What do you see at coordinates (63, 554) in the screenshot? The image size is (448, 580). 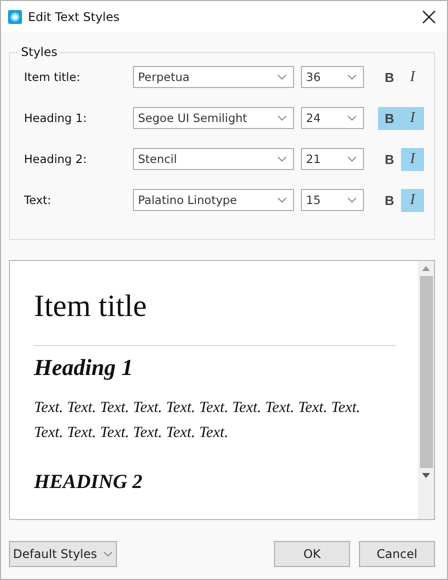 I see `default-styles-button: Default Styles` at bounding box center [63, 554].